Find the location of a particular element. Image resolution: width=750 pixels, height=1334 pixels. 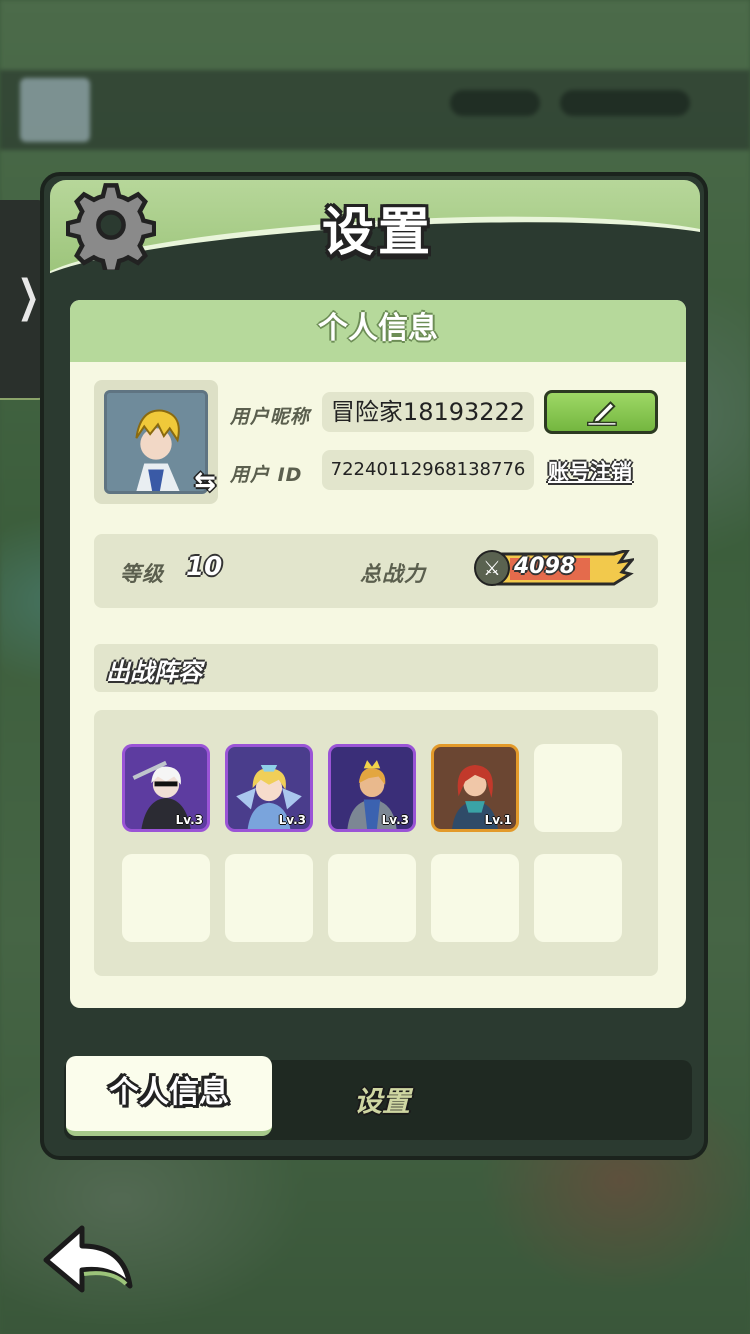

gear-icon is located at coordinates (111, 226).